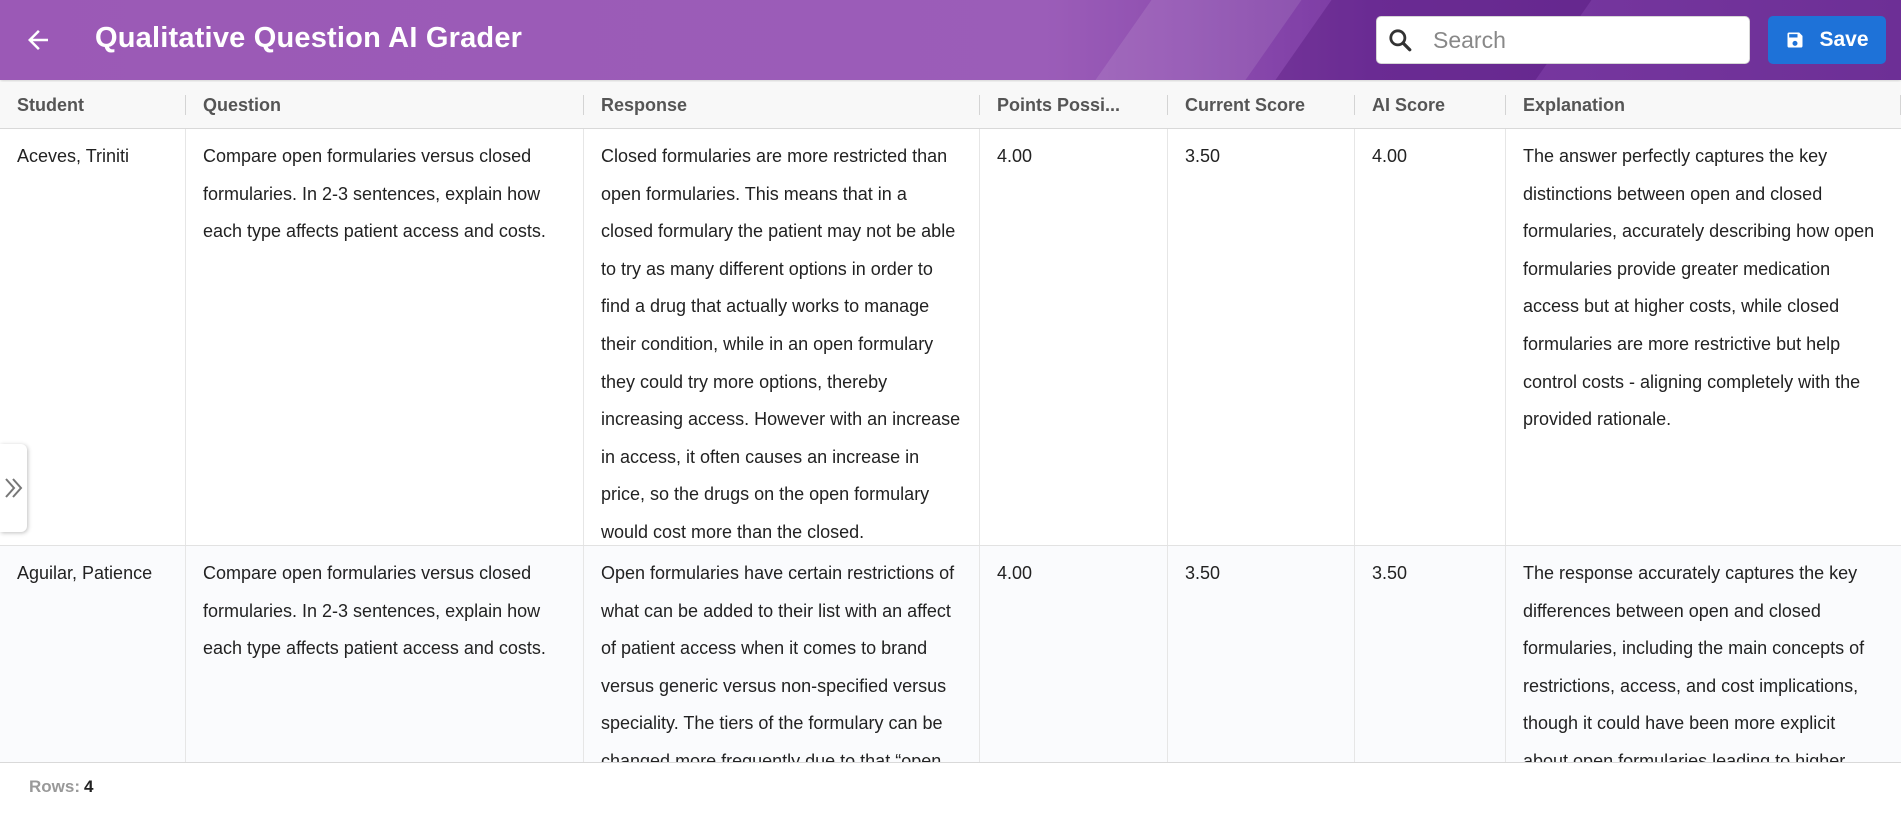 This screenshot has width=1901, height=813. Describe the element at coordinates (54, 786) in the screenshot. I see `rows-label: Rows:` at that location.